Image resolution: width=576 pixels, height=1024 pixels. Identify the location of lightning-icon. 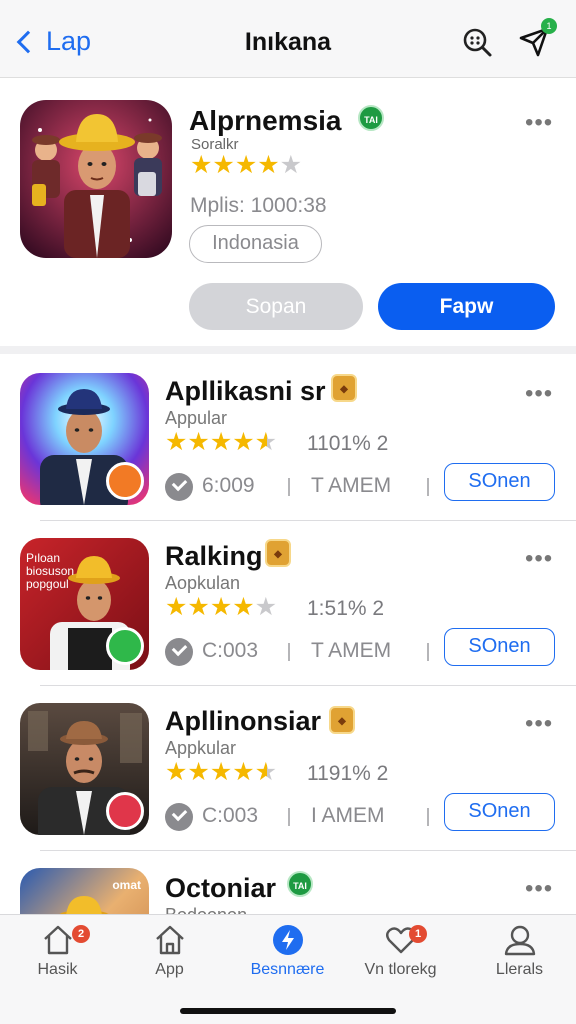
(287, 940).